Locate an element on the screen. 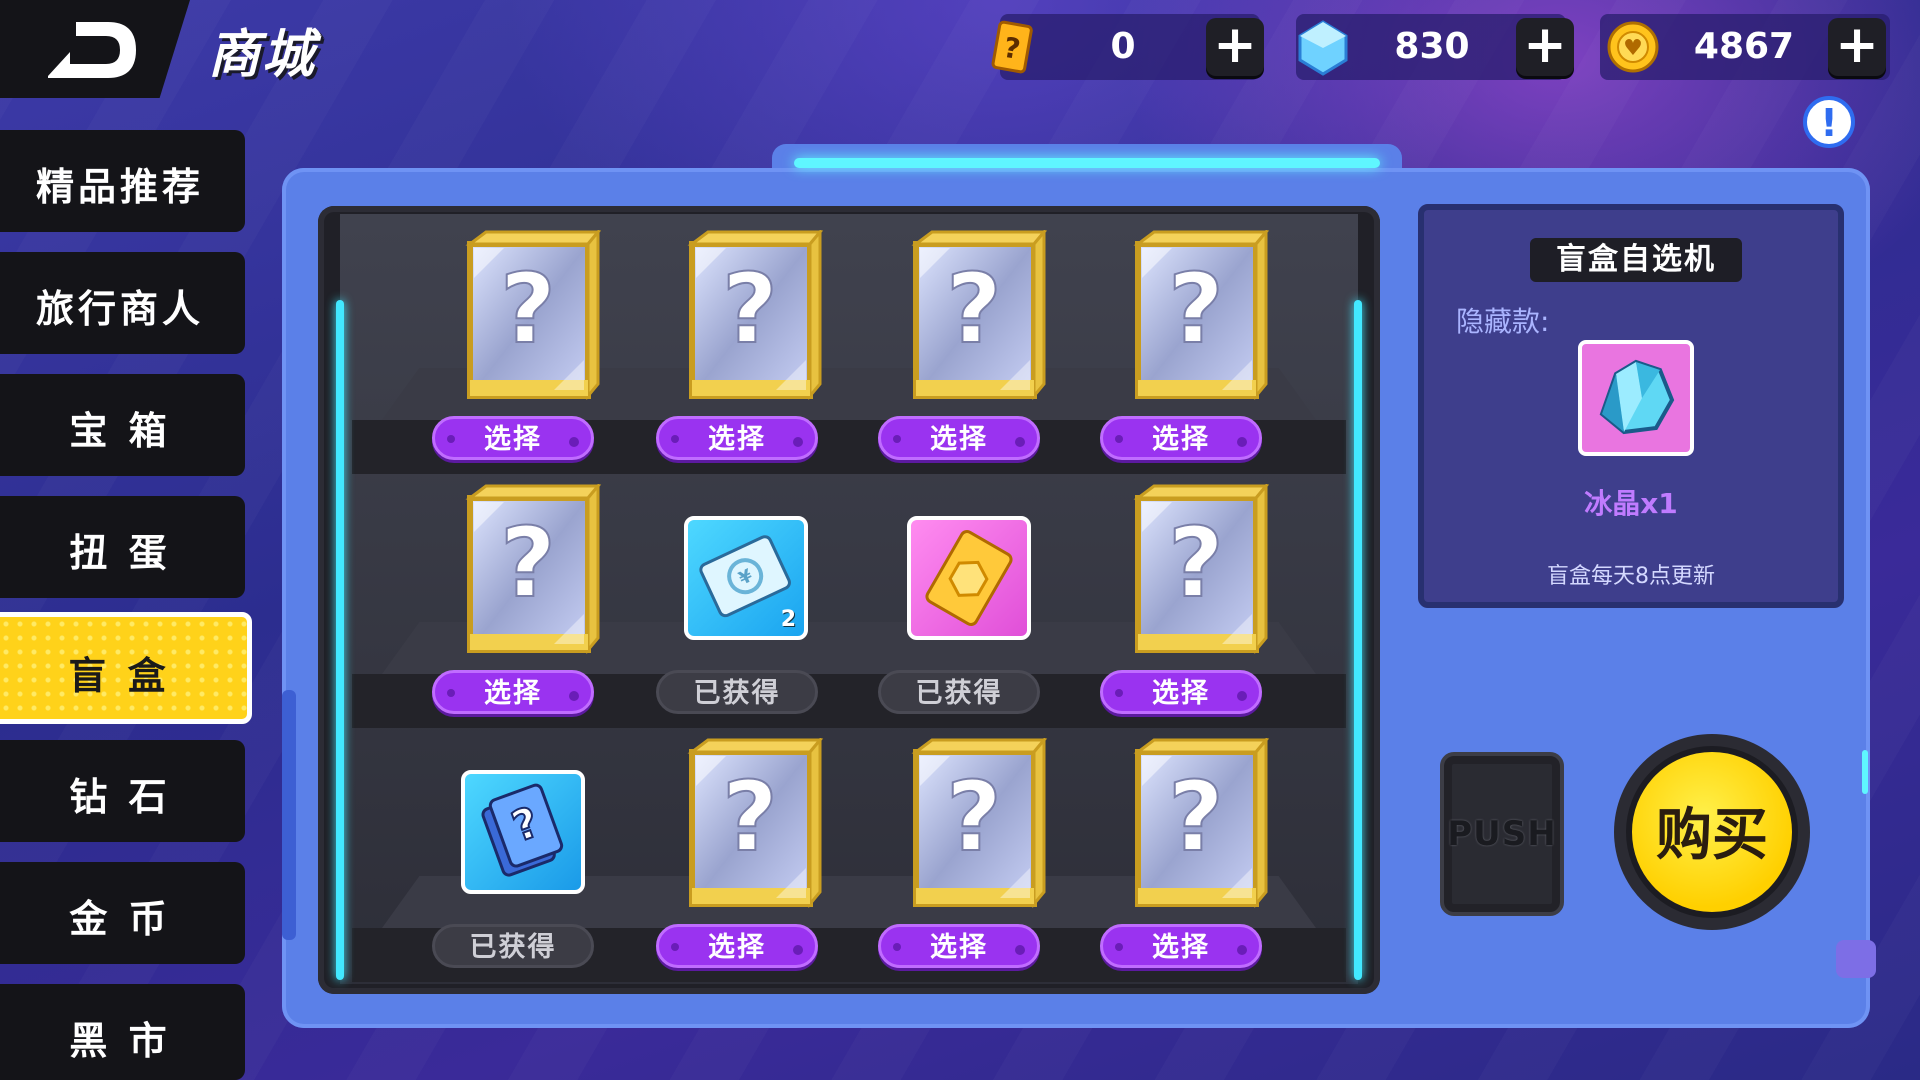 This screenshot has width=1920, height=1080. info-icon: ! is located at coordinates (1829, 123).